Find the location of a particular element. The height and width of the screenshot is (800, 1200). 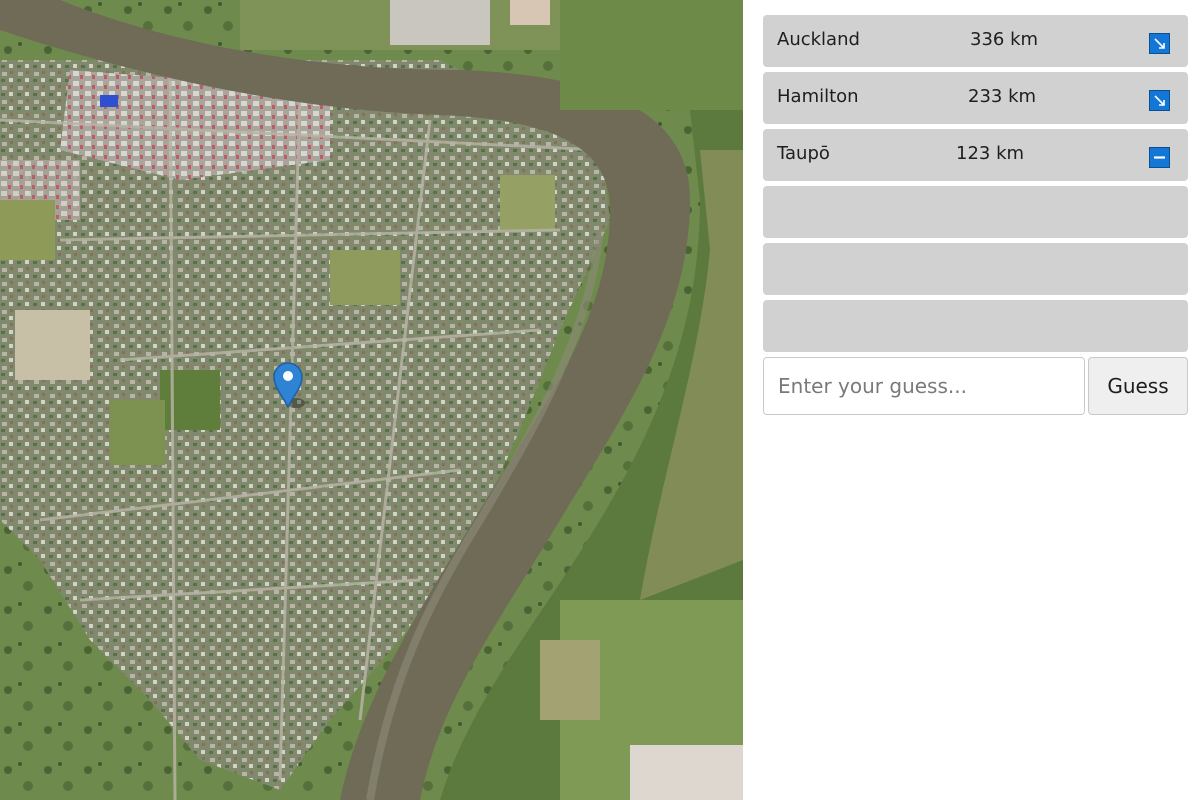

map-pin-icon is located at coordinates (289, 385).